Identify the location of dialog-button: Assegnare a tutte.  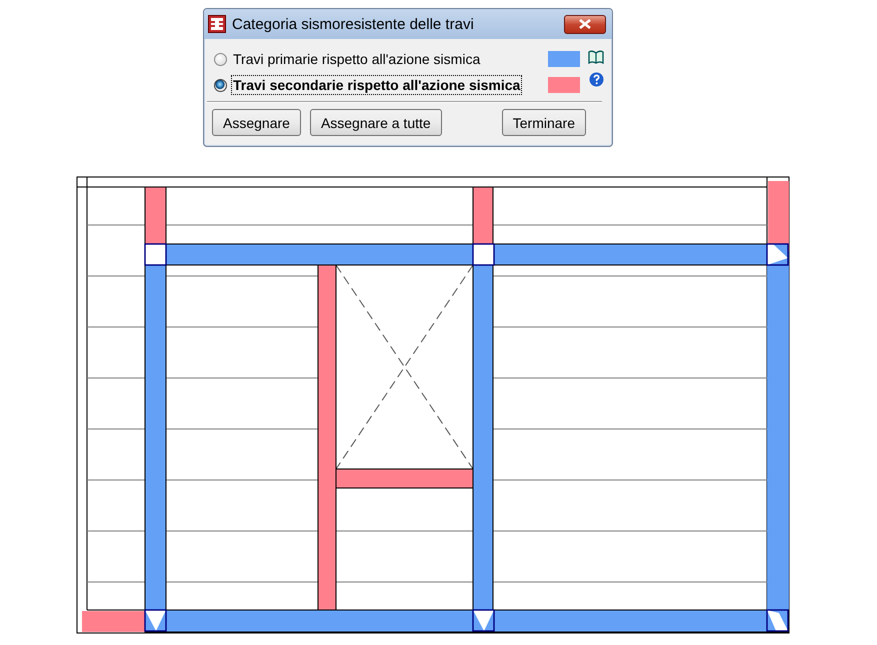
(376, 122).